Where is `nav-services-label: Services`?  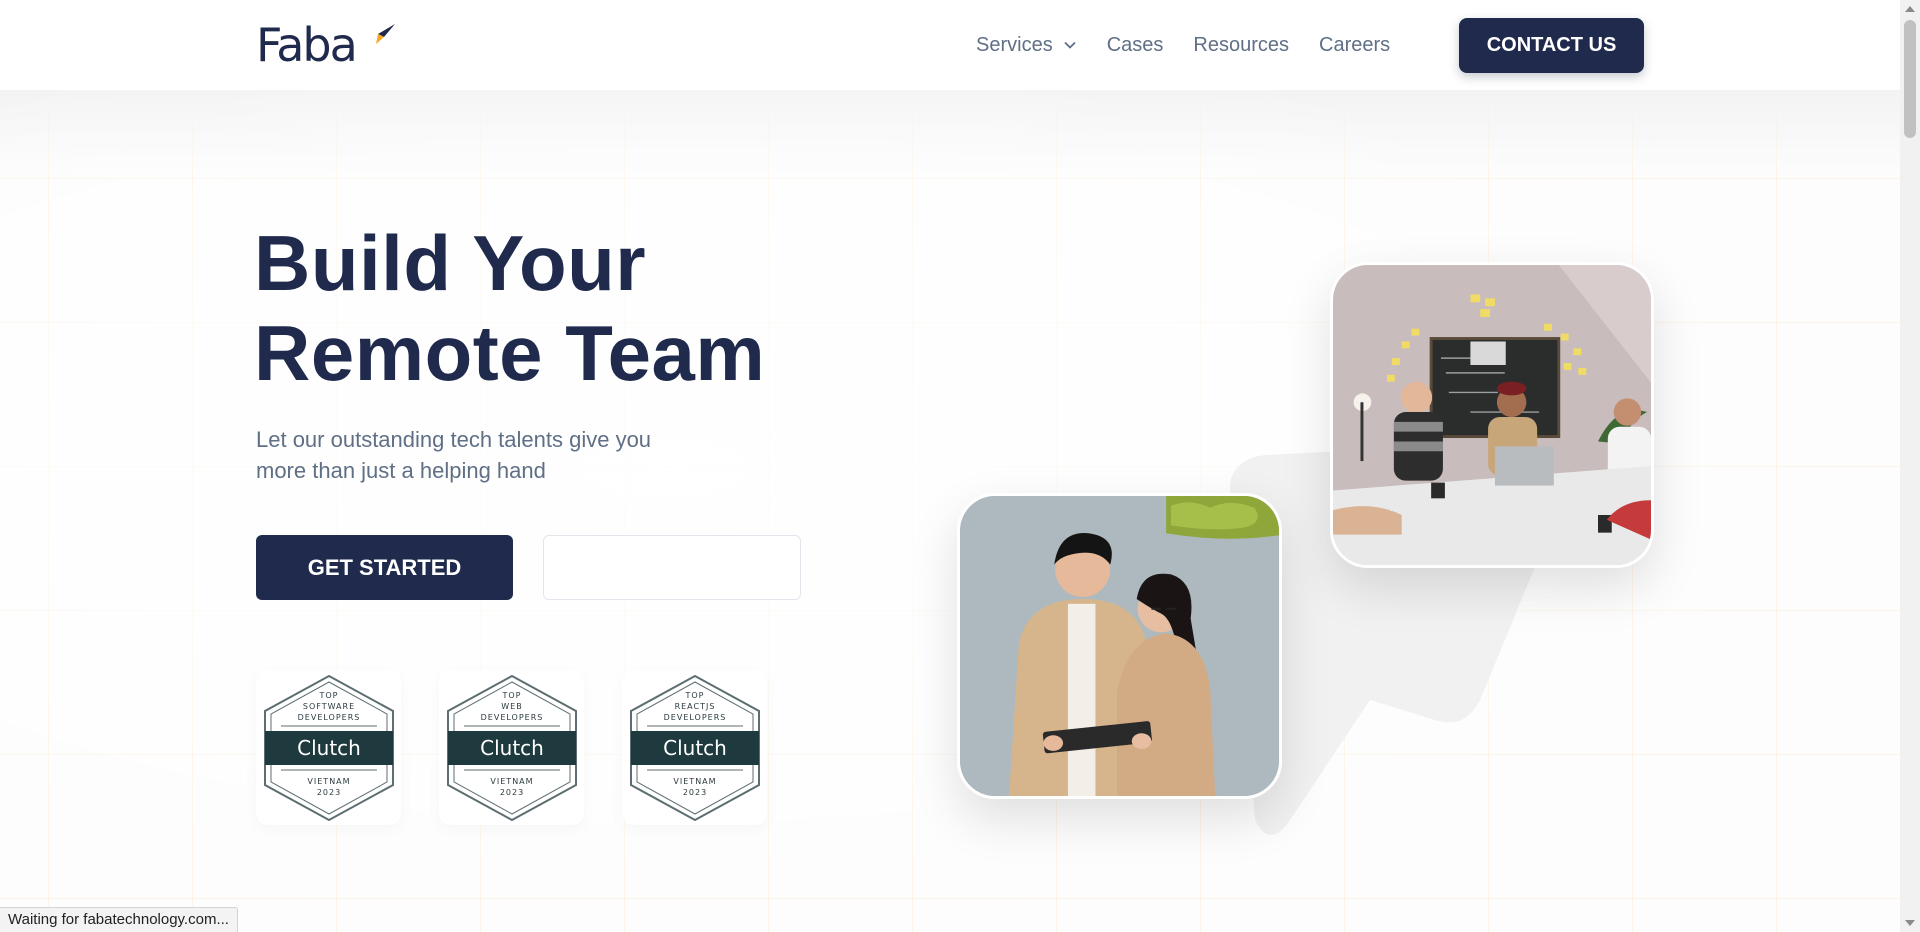 nav-services-label: Services is located at coordinates (1014, 44).